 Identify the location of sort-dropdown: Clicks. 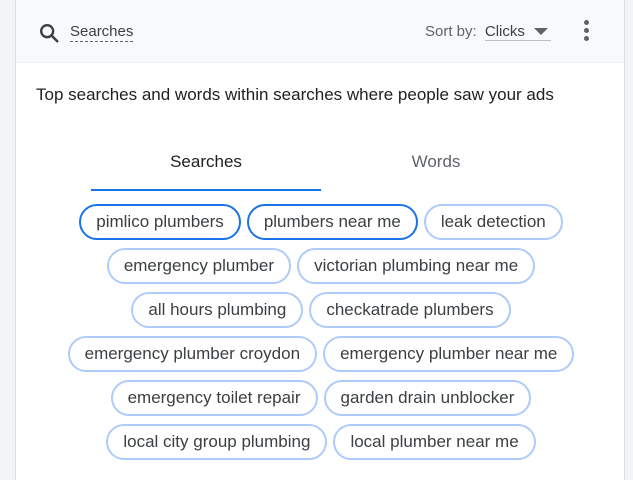
(517, 32).